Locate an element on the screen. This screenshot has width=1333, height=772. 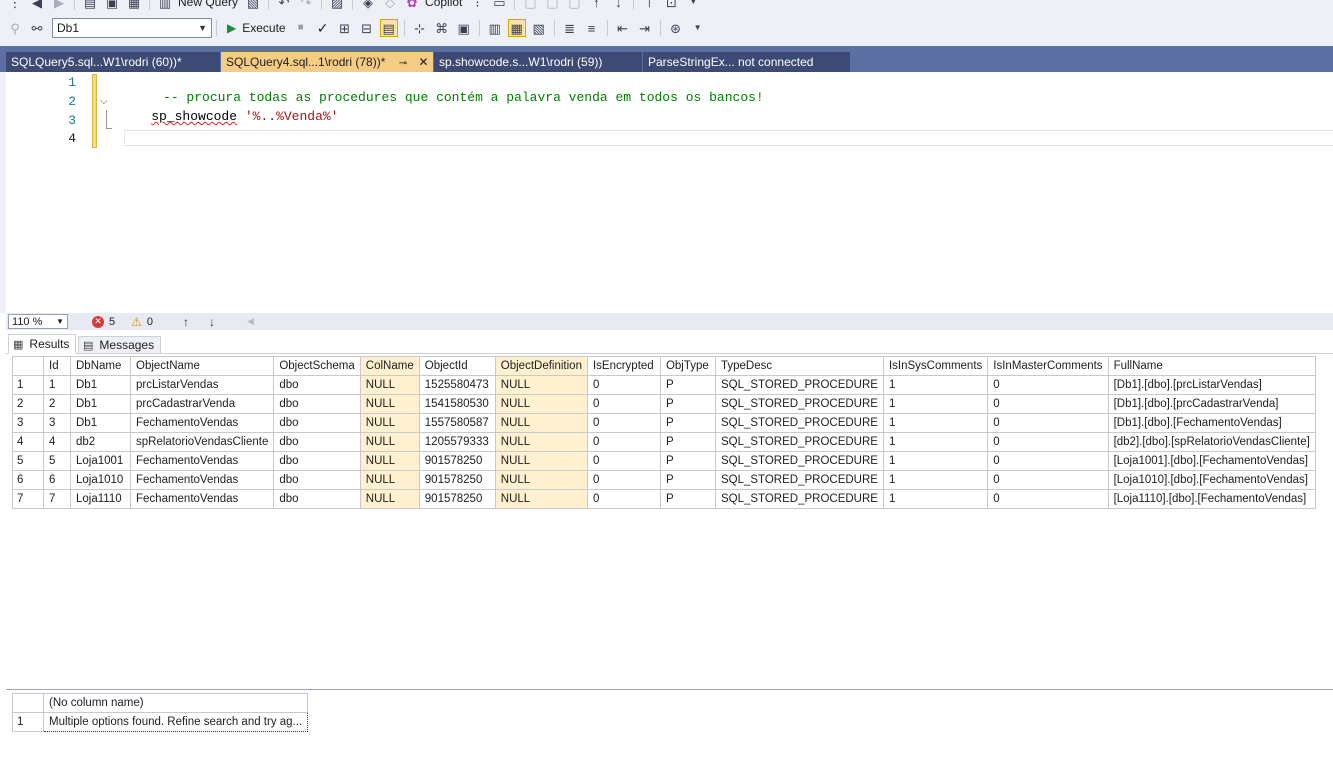
execute-play-icon: ▶ is located at coordinates (231, 28).